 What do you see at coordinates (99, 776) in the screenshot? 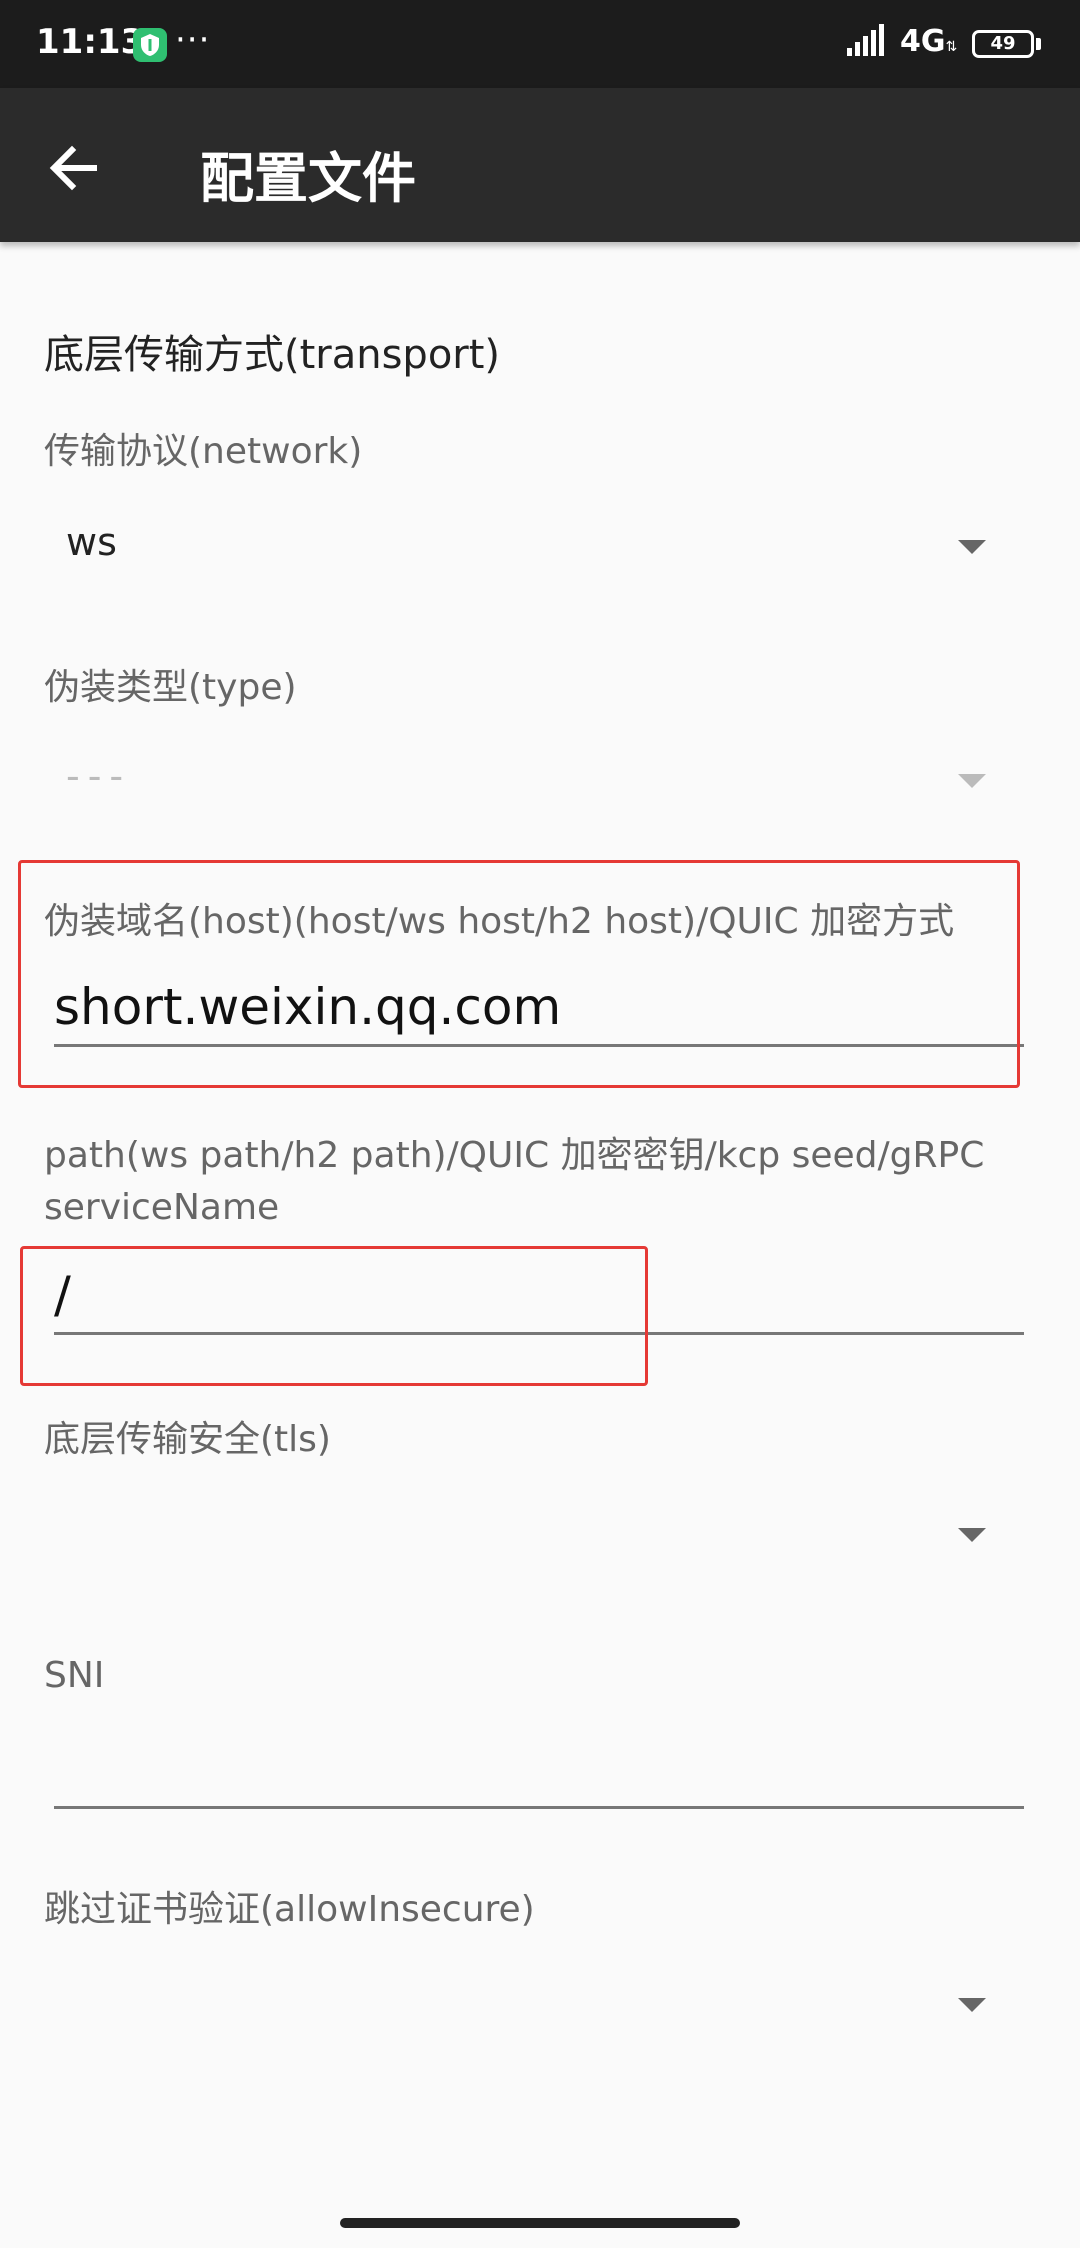
I see `type-select-value: ---` at bounding box center [99, 776].